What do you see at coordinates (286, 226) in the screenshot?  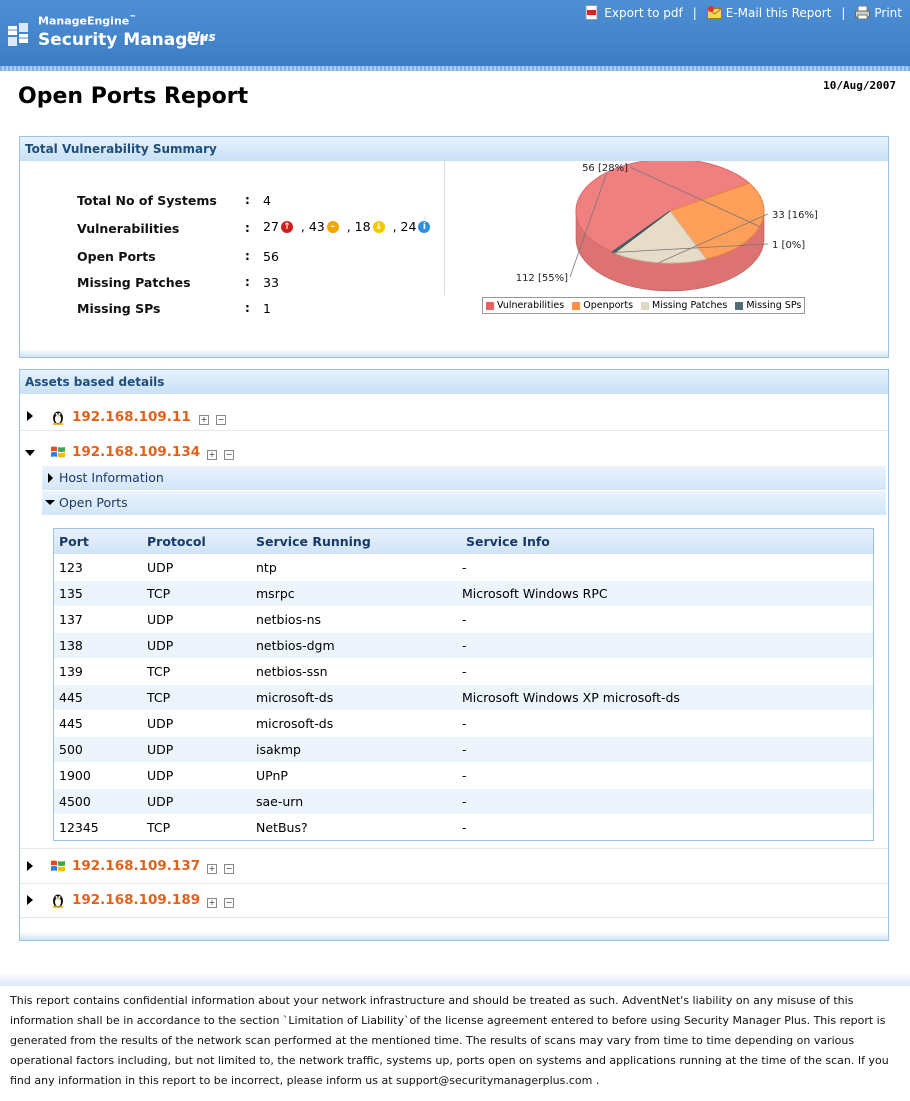 I see `high-severity-icon: ↑` at bounding box center [286, 226].